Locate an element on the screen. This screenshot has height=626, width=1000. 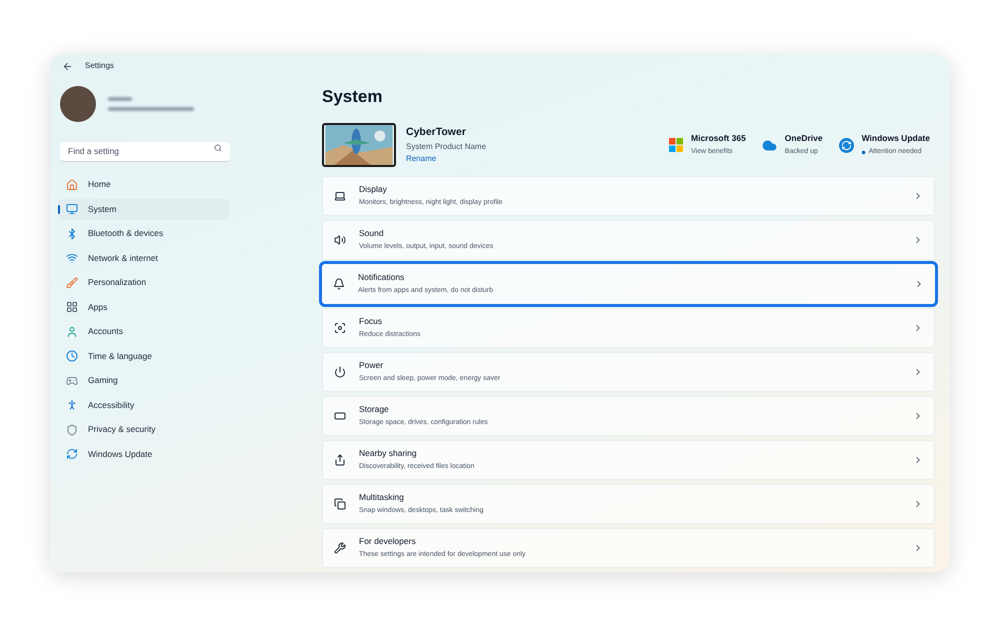
row-title: Nearby sharing is located at coordinates (388, 453).